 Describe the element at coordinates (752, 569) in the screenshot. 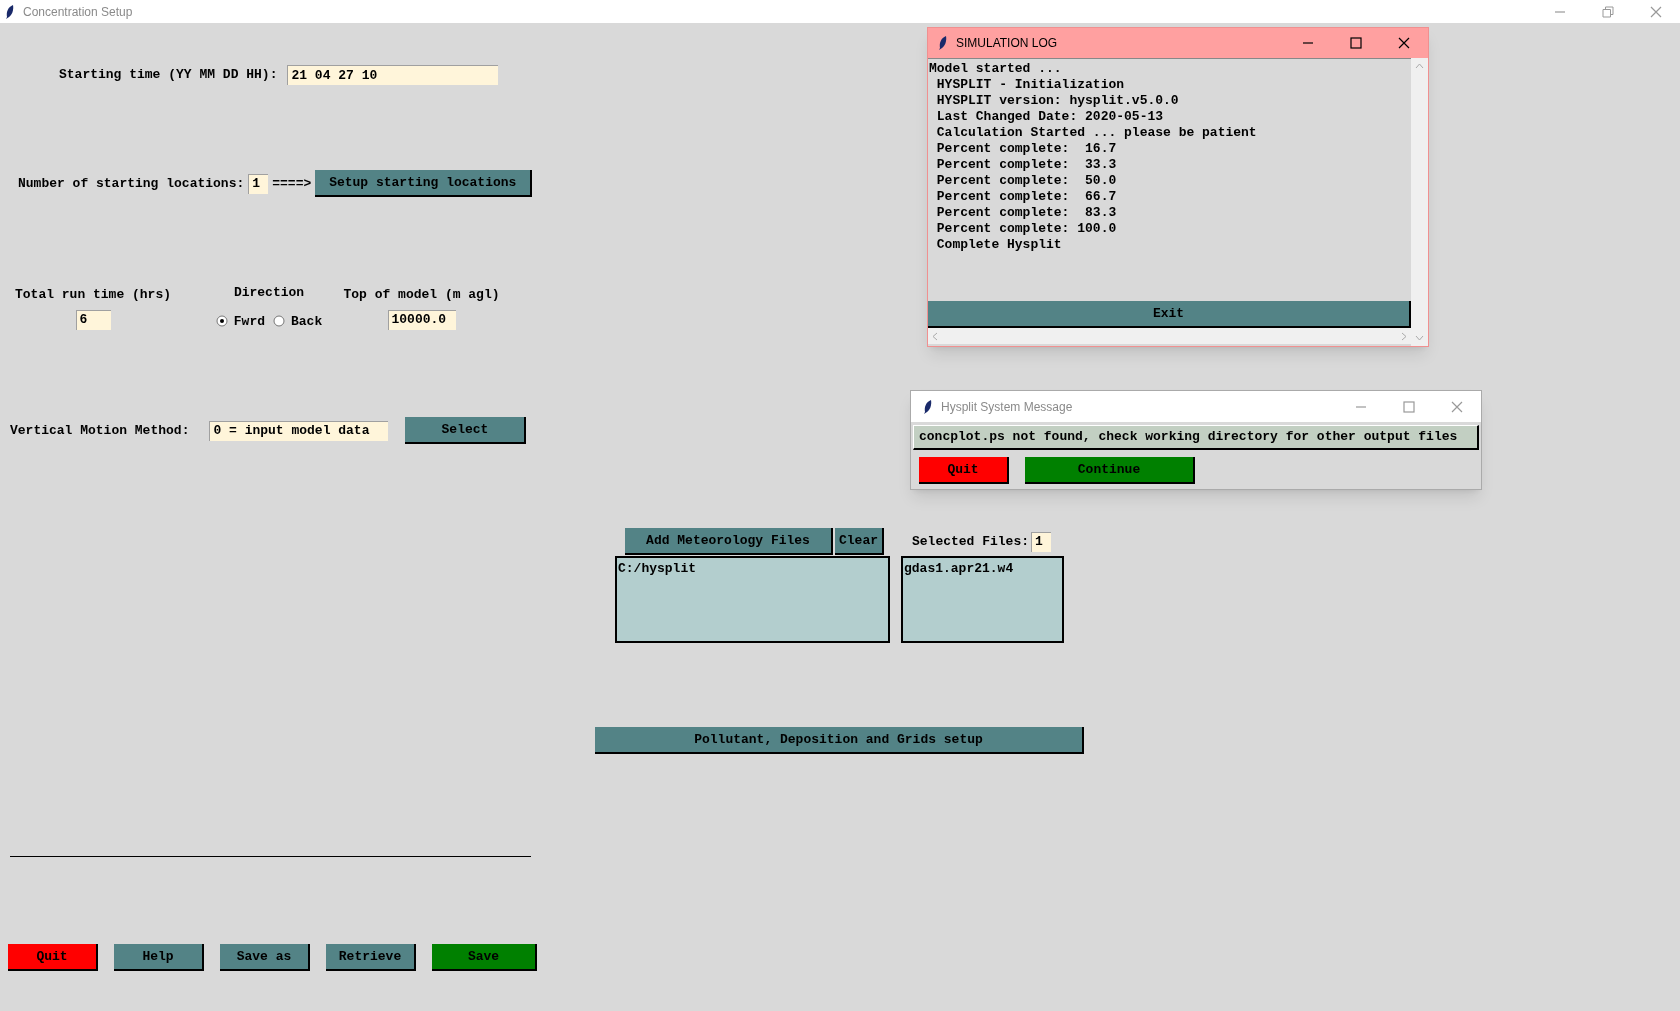

I see `list-item: C:/hysplit` at that location.